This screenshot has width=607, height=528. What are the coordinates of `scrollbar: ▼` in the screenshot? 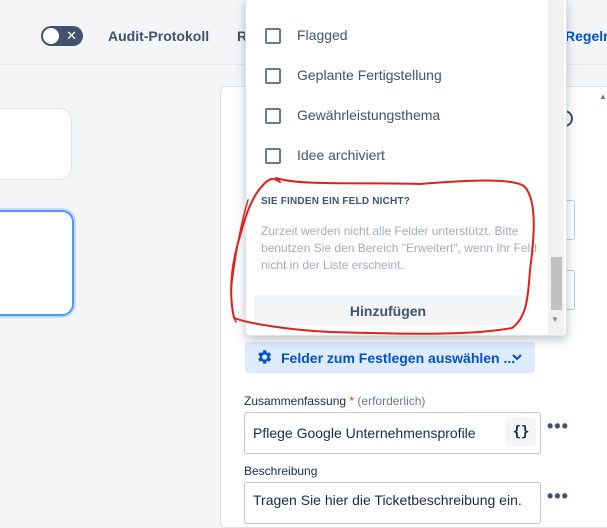 It's located at (556, 167).